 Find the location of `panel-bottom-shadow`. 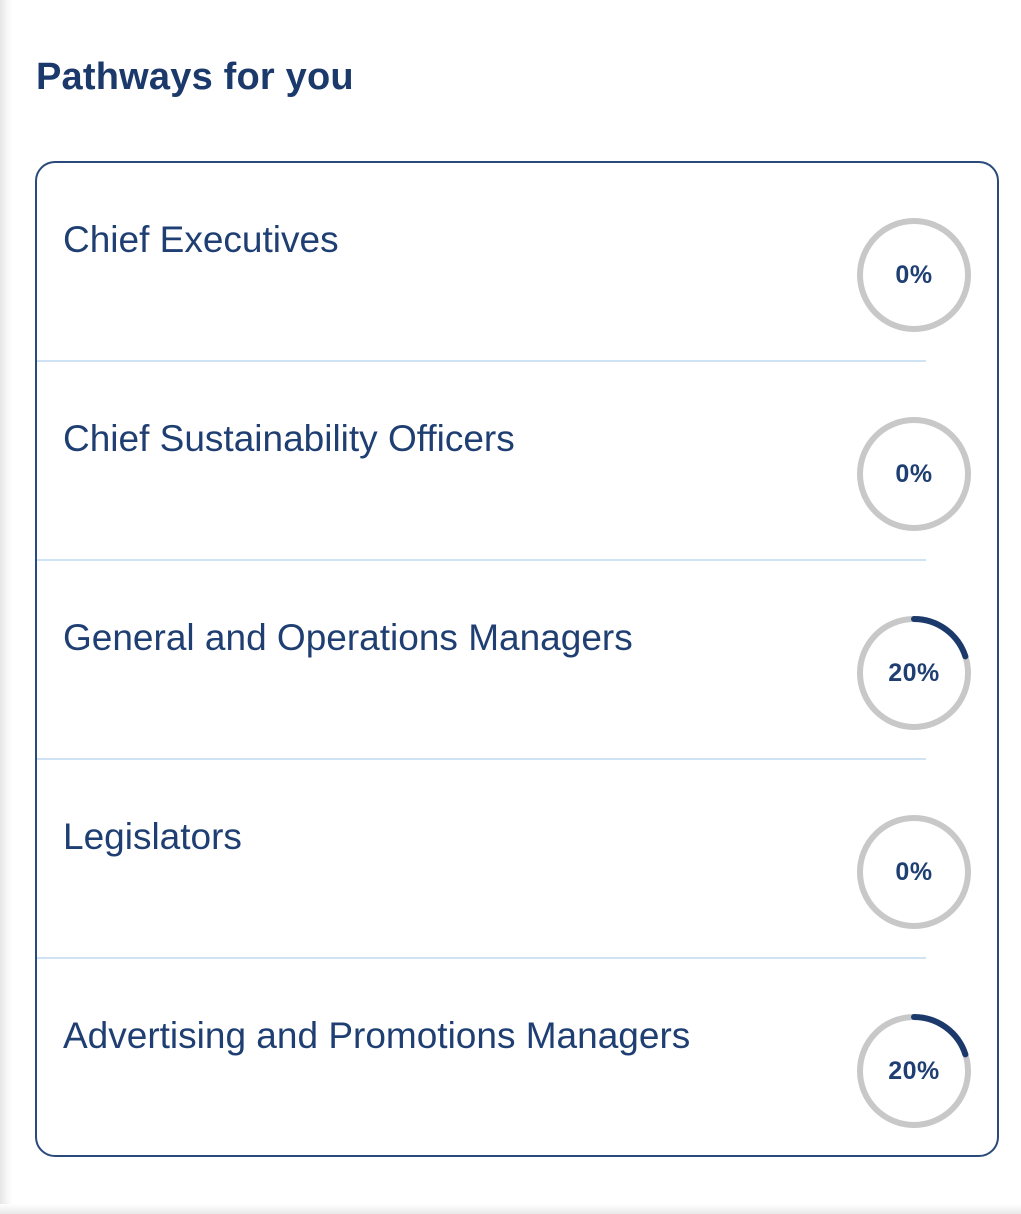

panel-bottom-shadow is located at coordinates (510, 1209).